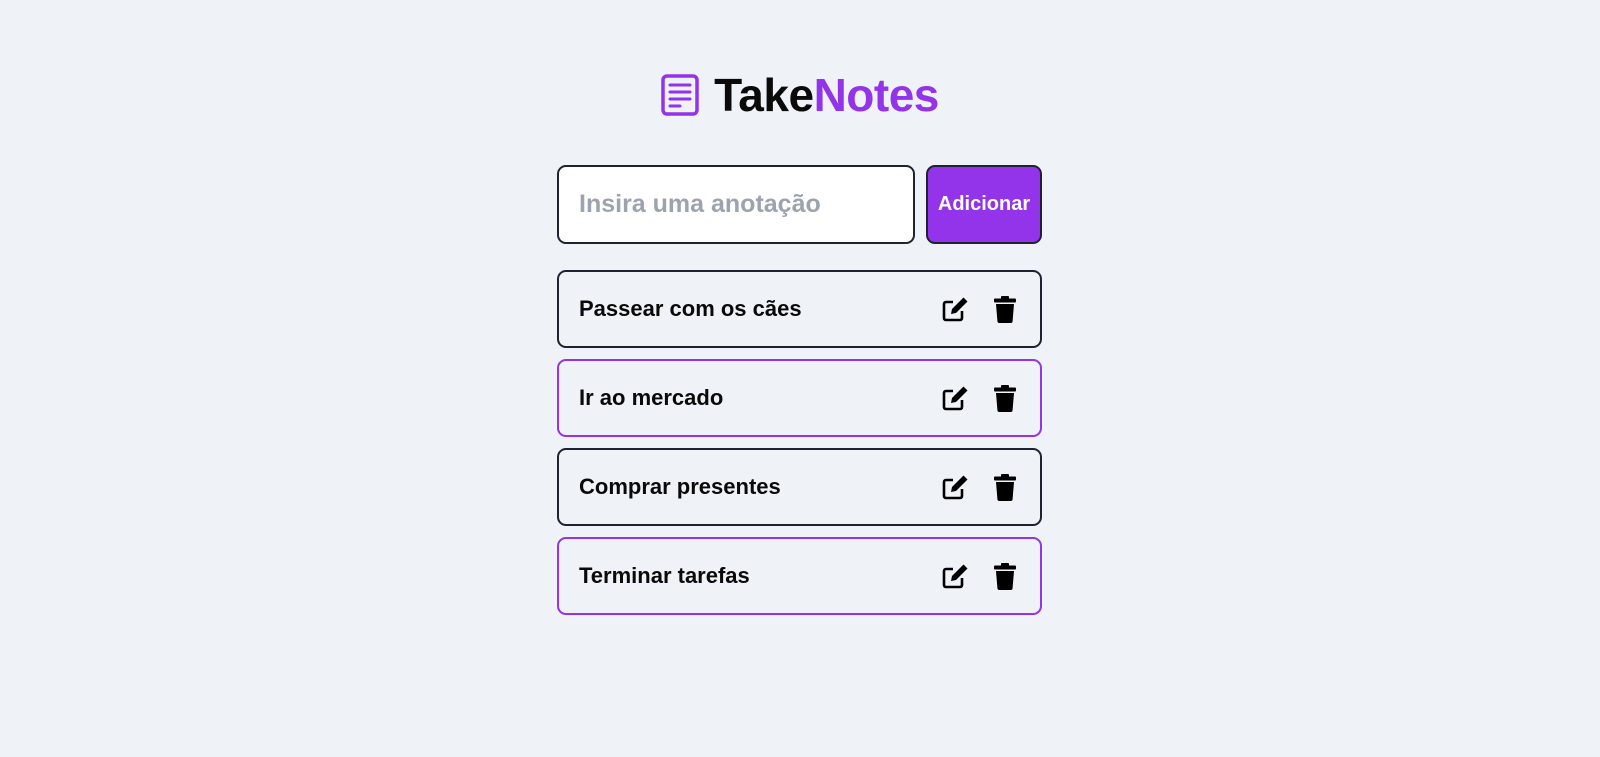  What do you see at coordinates (736, 204) in the screenshot?
I see `note-input` at bounding box center [736, 204].